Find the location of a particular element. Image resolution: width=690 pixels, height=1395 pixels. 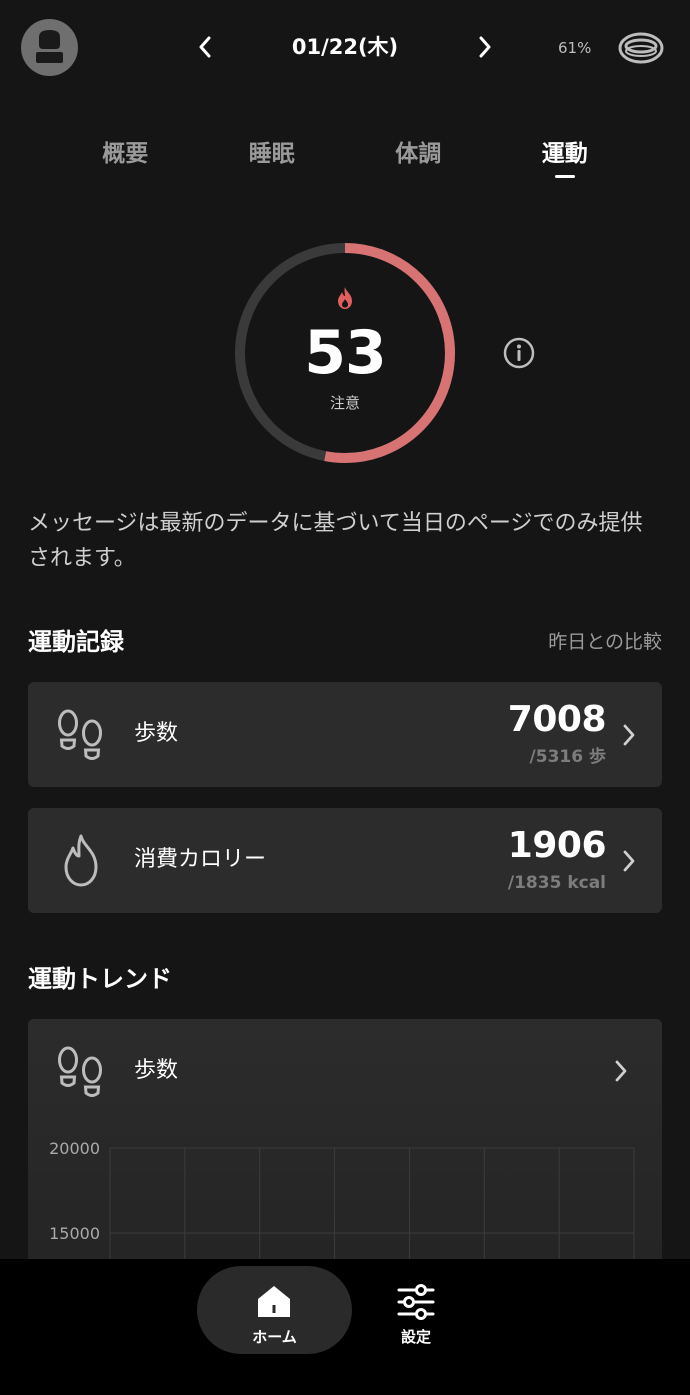

chevron-left-icon is located at coordinates (205, 47).